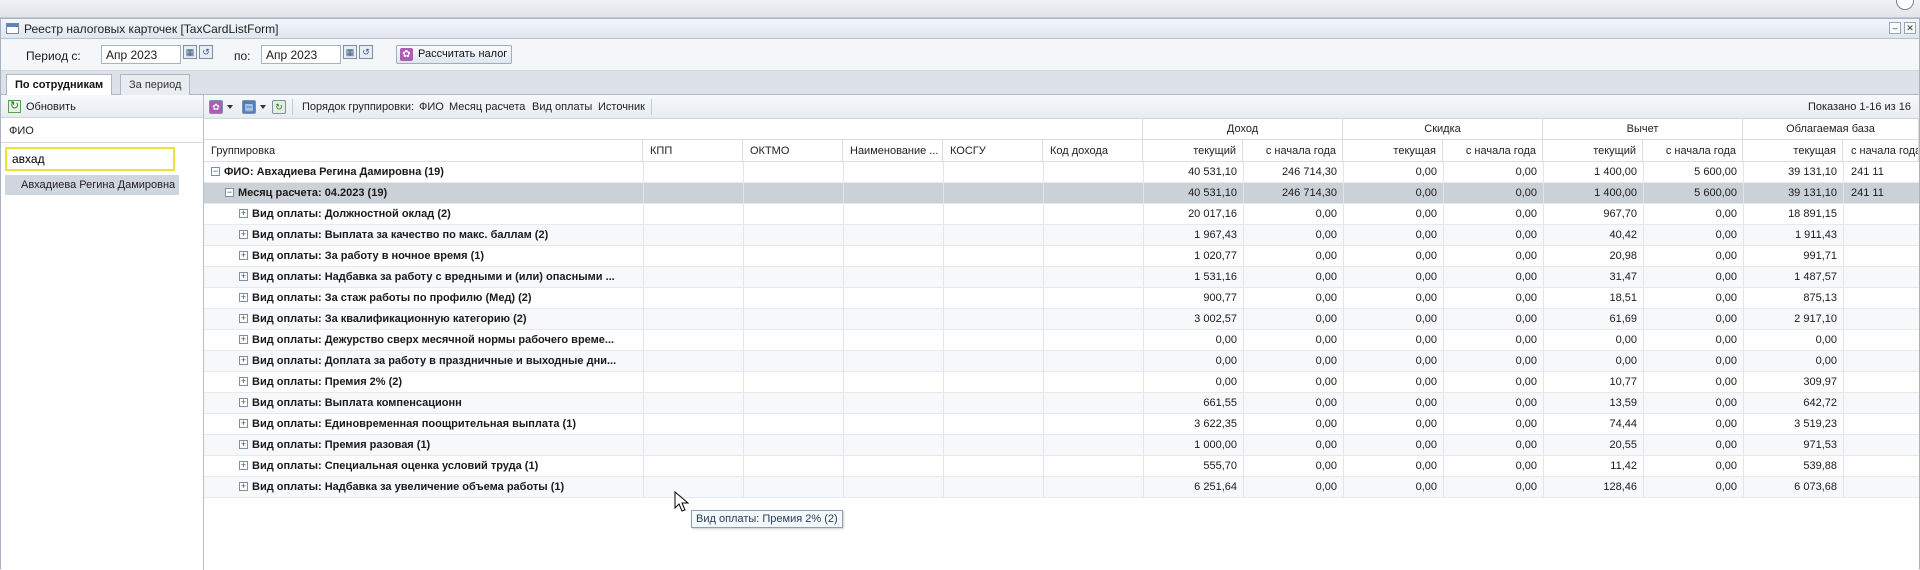 The image size is (1920, 570). What do you see at coordinates (767, 519) in the screenshot?
I see `tooltip: Вид оплаты: Премия 2% (2)` at bounding box center [767, 519].